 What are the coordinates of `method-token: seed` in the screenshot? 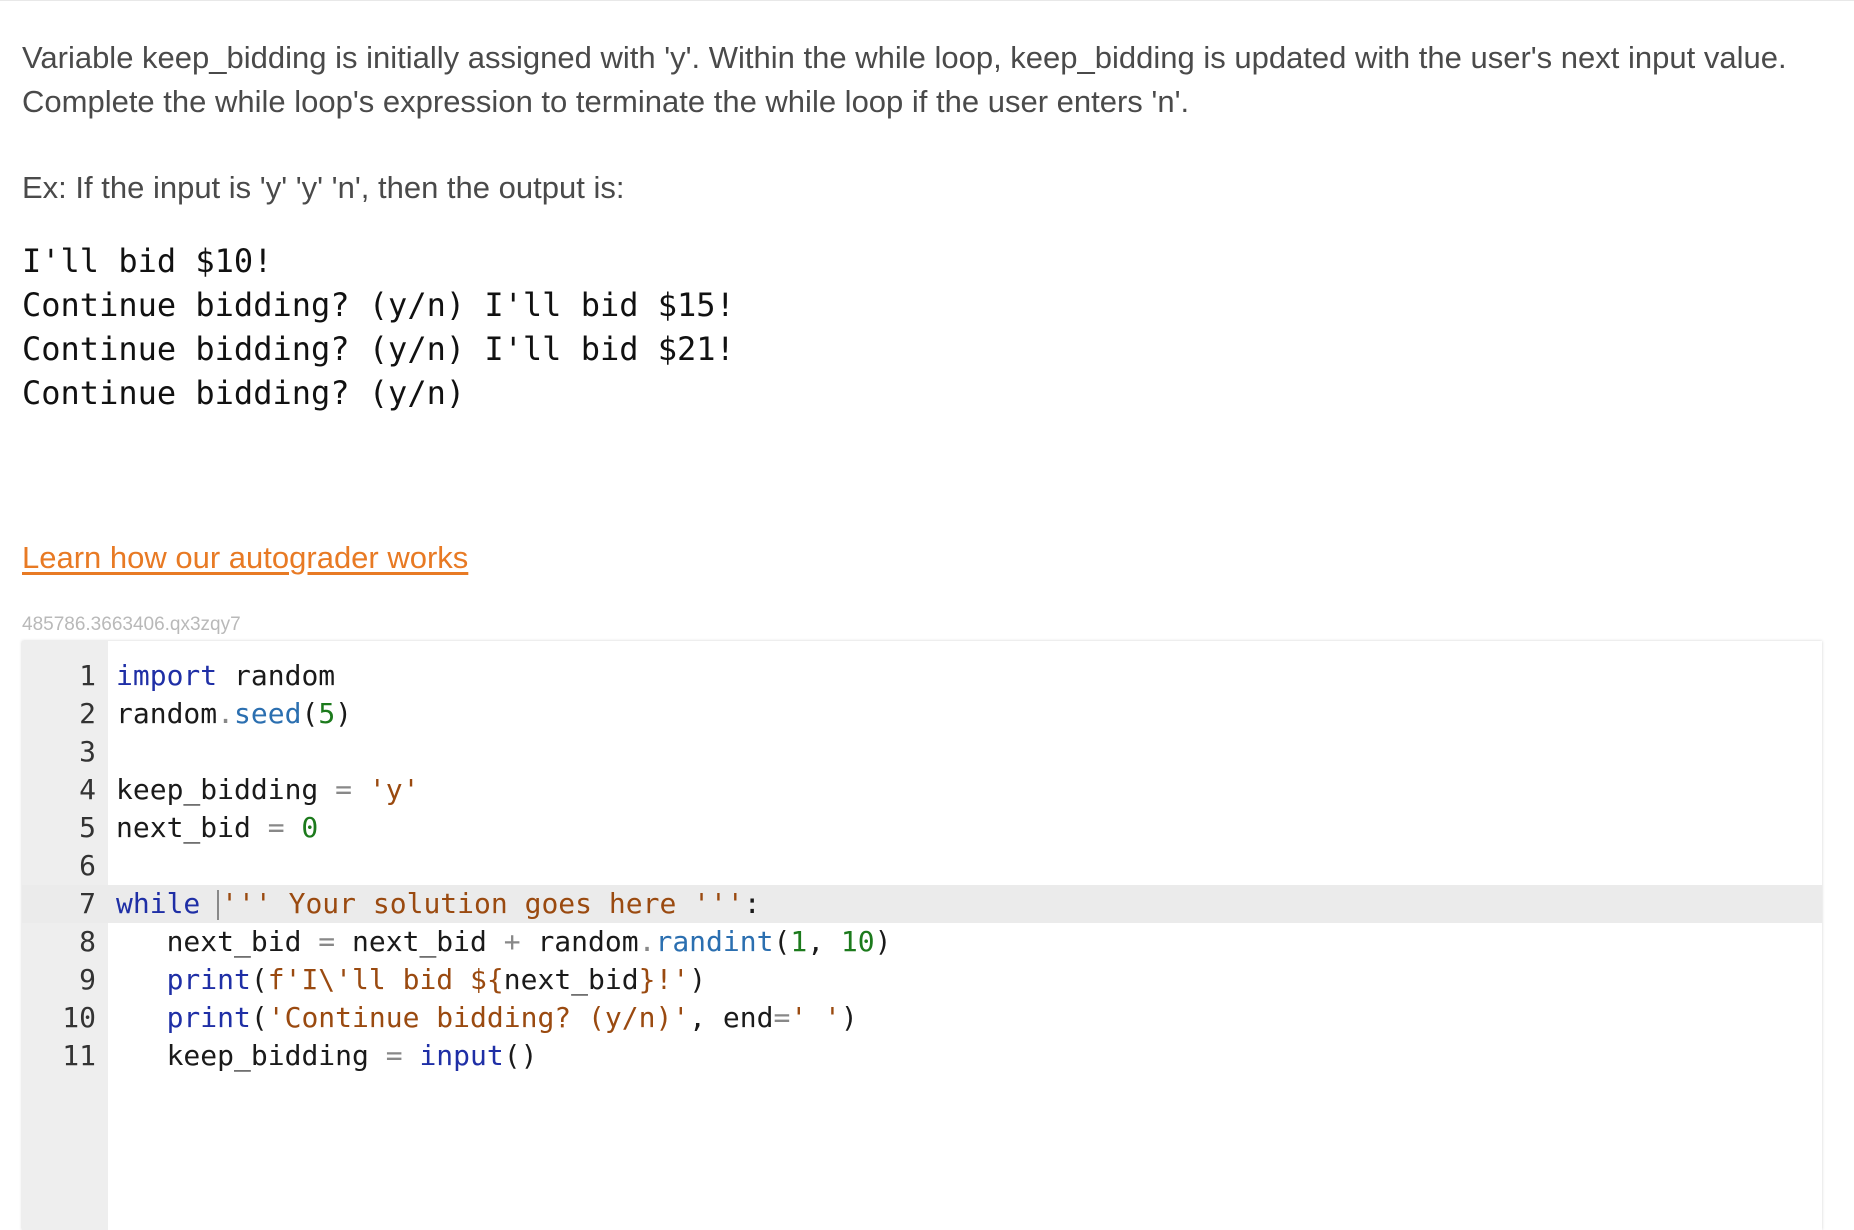 It's located at (268, 713).